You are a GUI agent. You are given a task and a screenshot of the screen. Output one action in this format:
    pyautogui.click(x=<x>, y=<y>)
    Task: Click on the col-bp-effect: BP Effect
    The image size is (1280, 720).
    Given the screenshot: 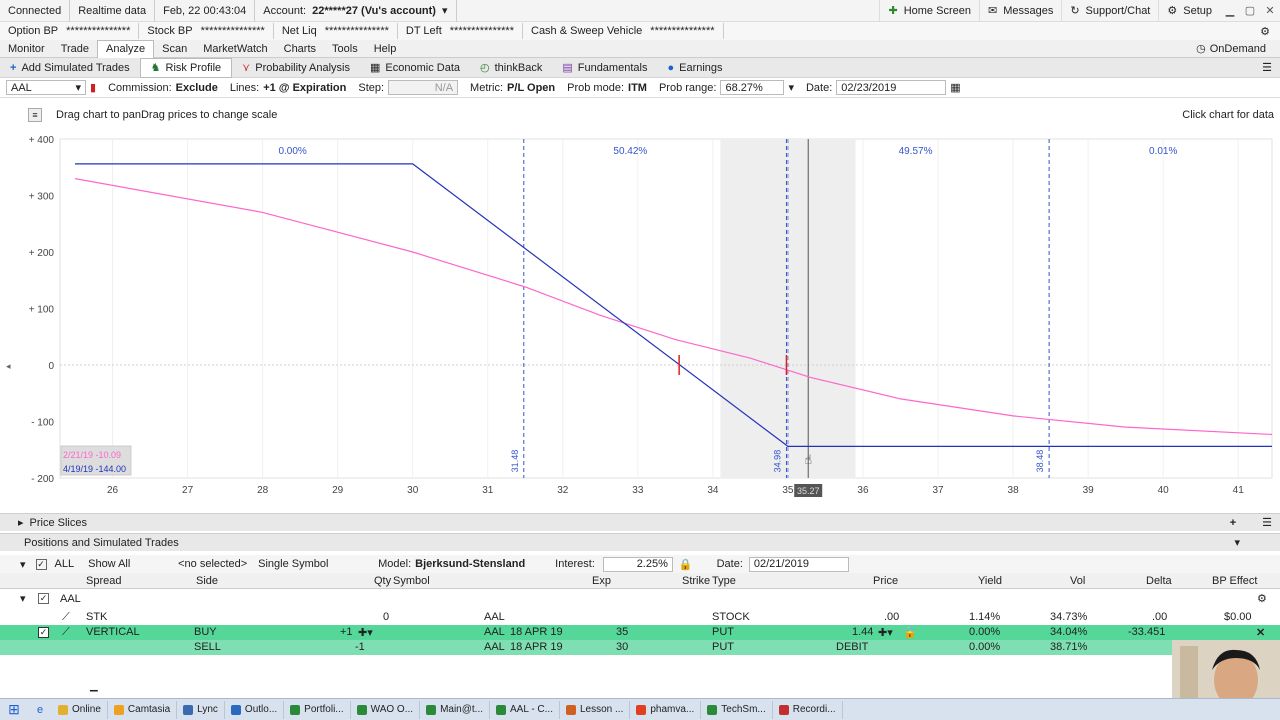 What is the action you would take?
    pyautogui.click(x=1234, y=581)
    